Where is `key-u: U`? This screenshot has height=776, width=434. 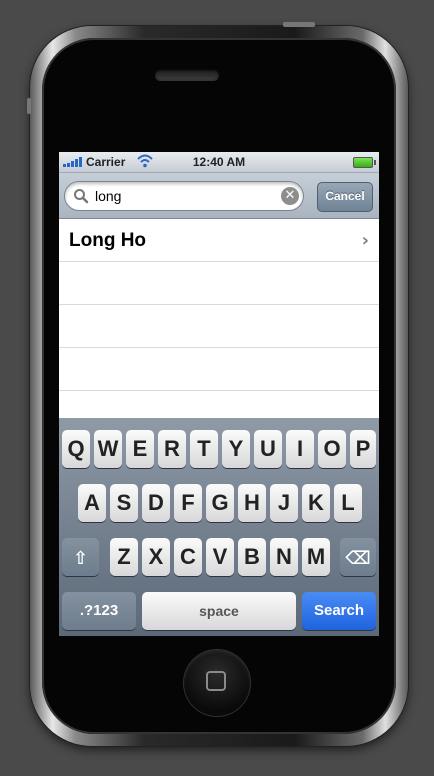 key-u: U is located at coordinates (268, 449).